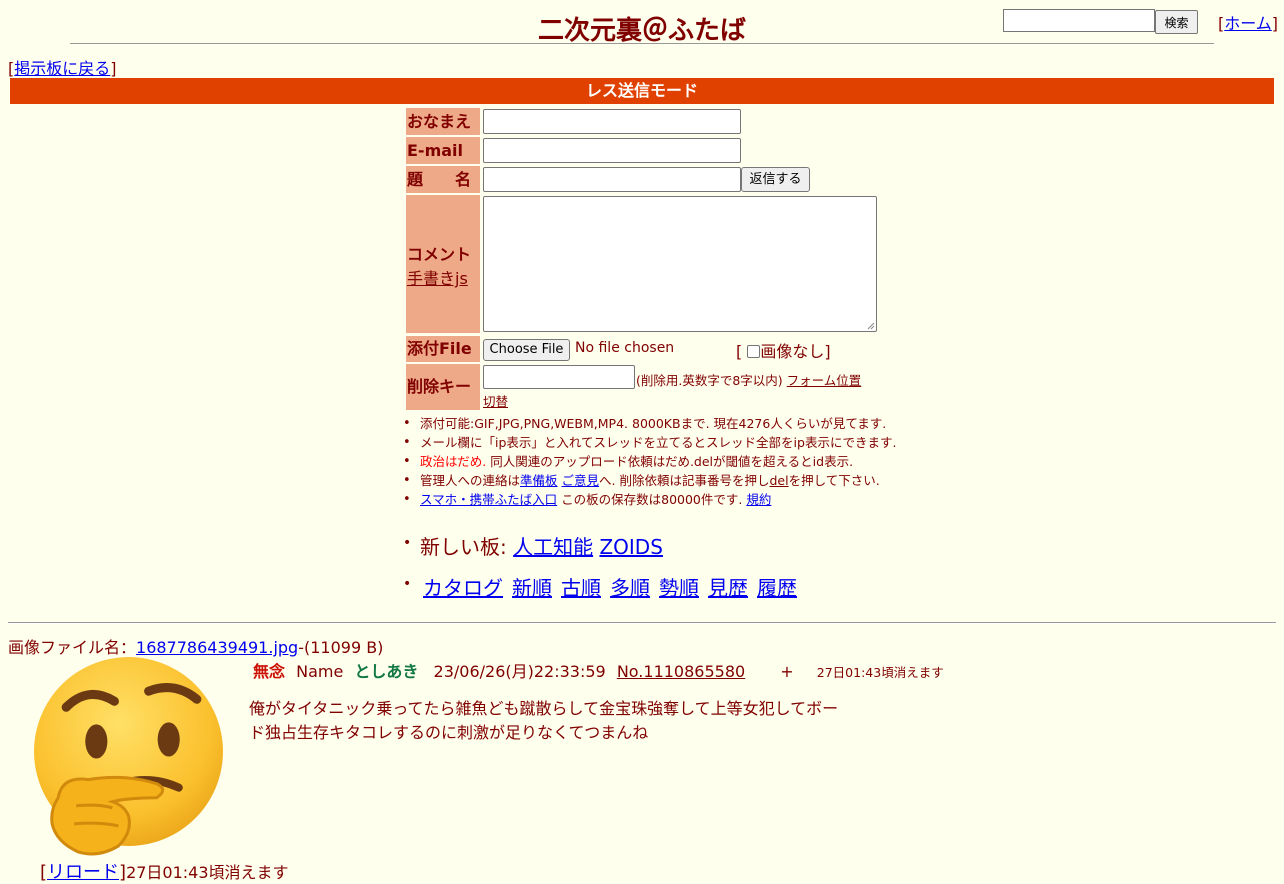  I want to click on email-label: E-mail, so click(443, 150).